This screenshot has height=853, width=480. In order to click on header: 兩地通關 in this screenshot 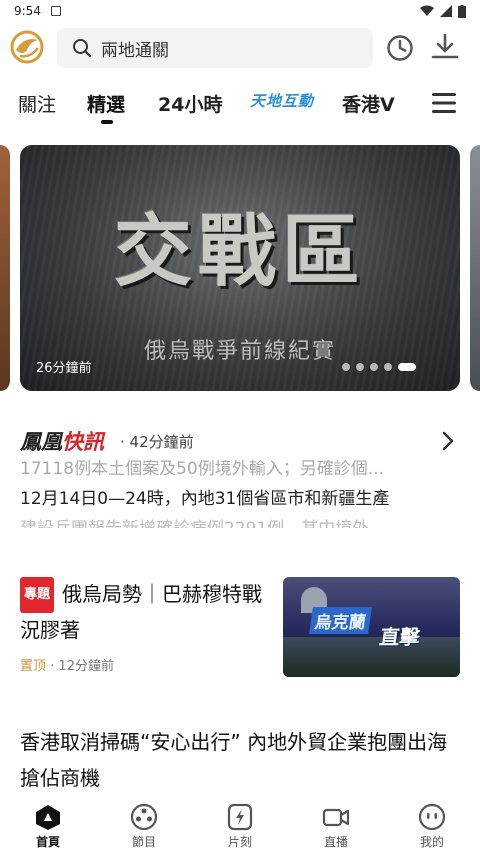, I will do `click(240, 49)`.